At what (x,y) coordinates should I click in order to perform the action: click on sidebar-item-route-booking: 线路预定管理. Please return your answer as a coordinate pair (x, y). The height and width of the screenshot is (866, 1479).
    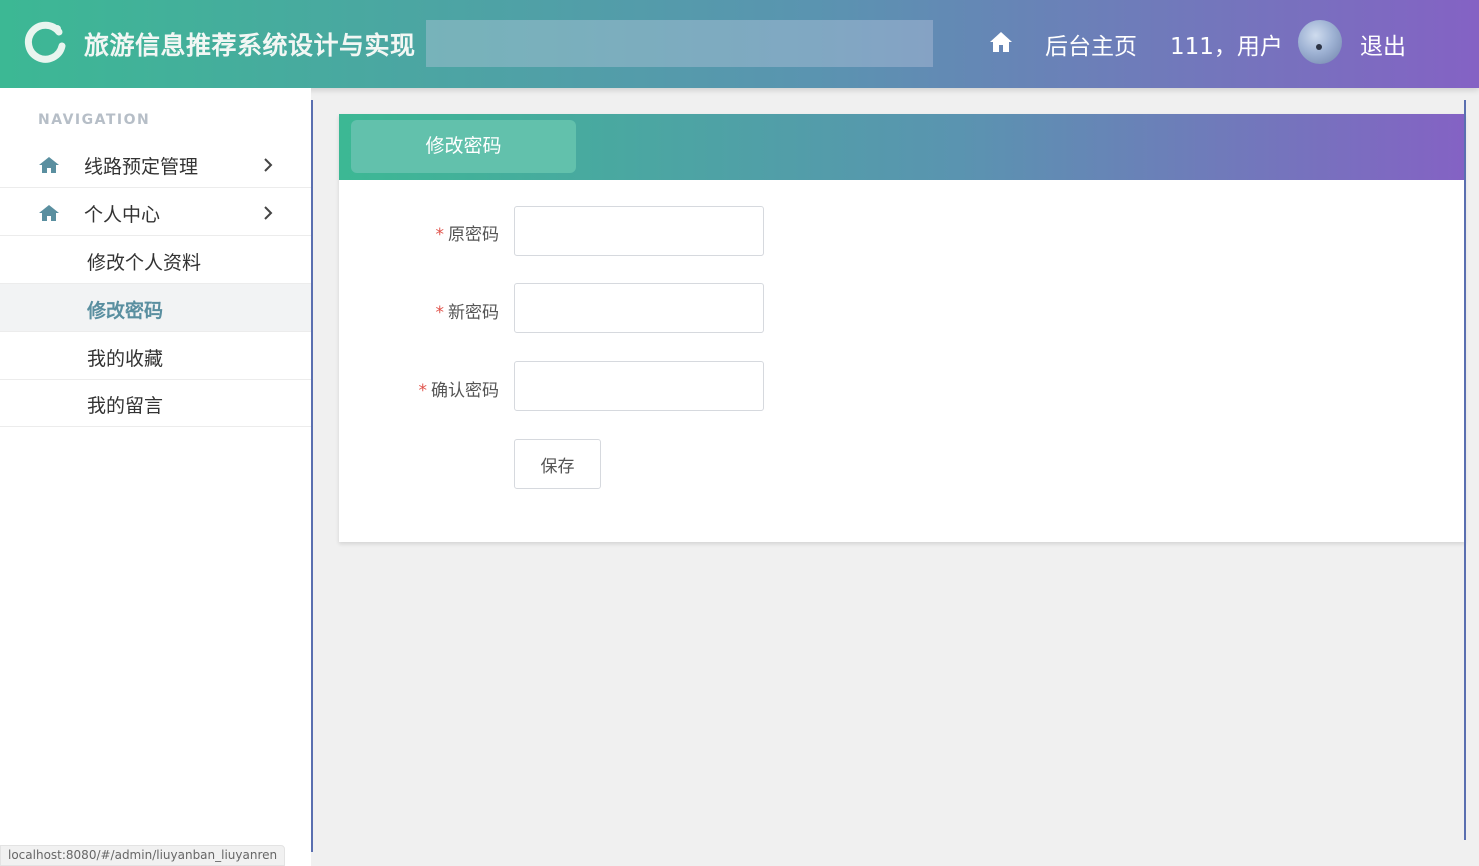
    Looking at the image, I should click on (155, 164).